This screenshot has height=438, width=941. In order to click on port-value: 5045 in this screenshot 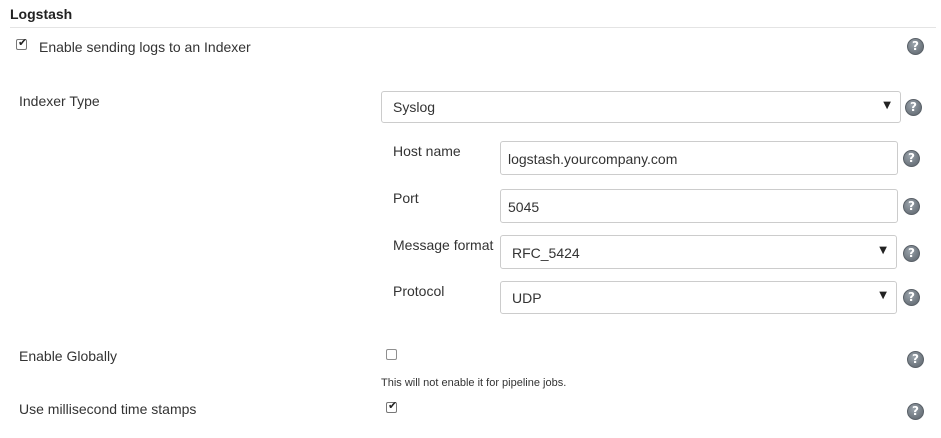, I will do `click(524, 207)`.